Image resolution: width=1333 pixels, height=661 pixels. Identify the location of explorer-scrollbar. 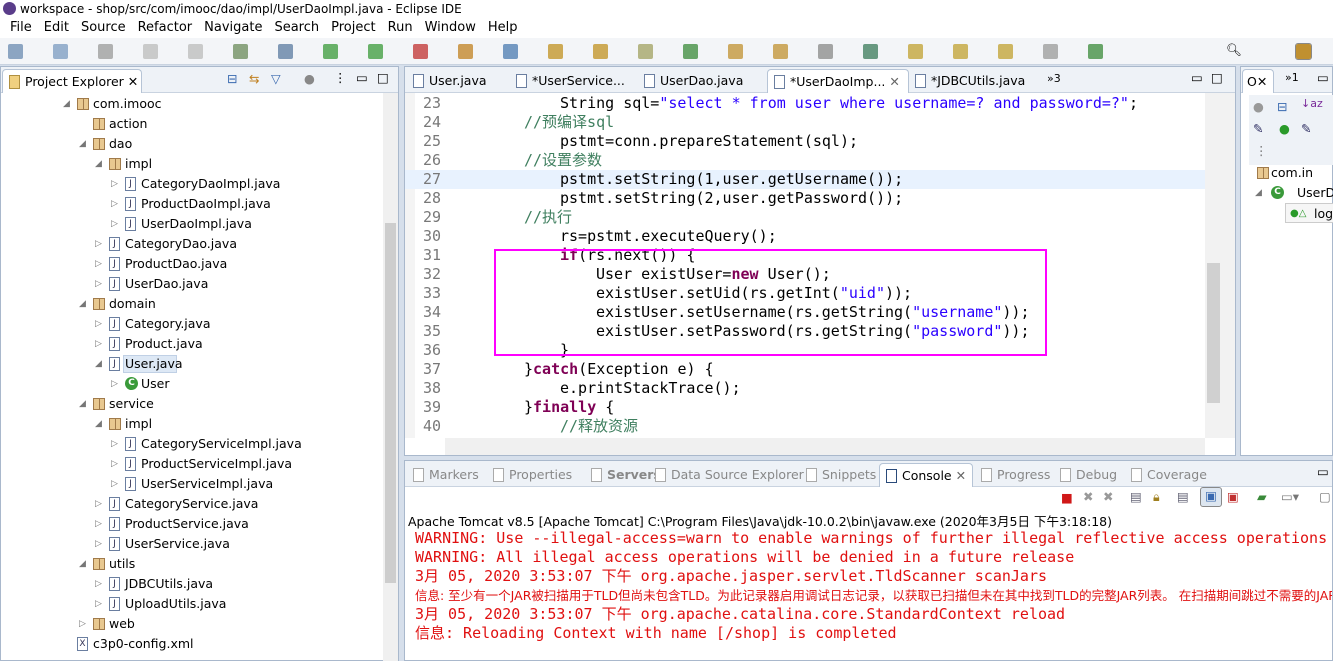
(390, 377).